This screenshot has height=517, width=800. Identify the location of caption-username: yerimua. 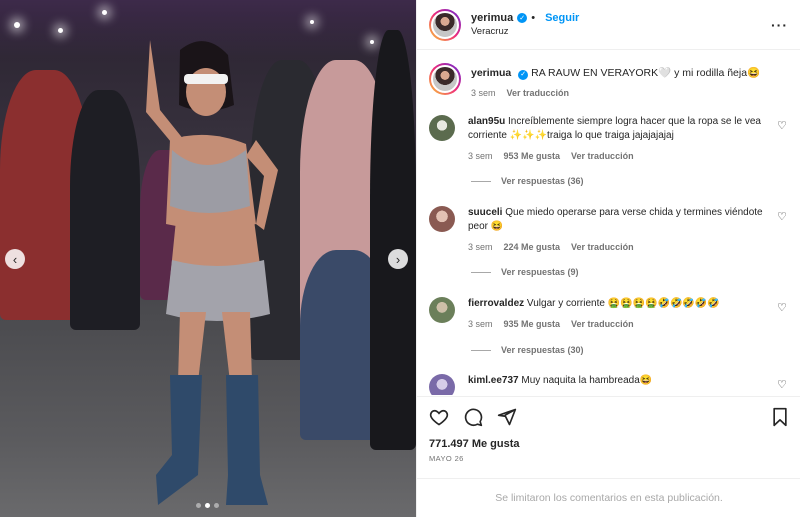
(491, 73).